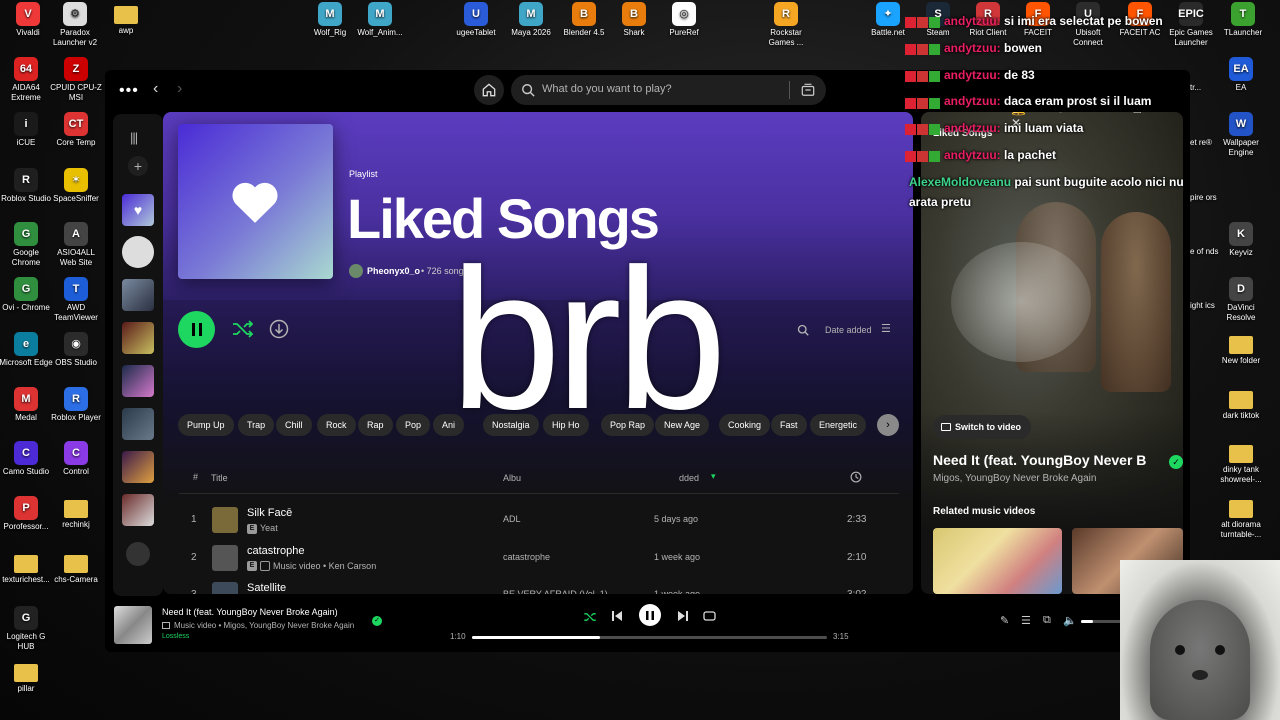  What do you see at coordinates (279, 329) in the screenshot?
I see `download-icon` at bounding box center [279, 329].